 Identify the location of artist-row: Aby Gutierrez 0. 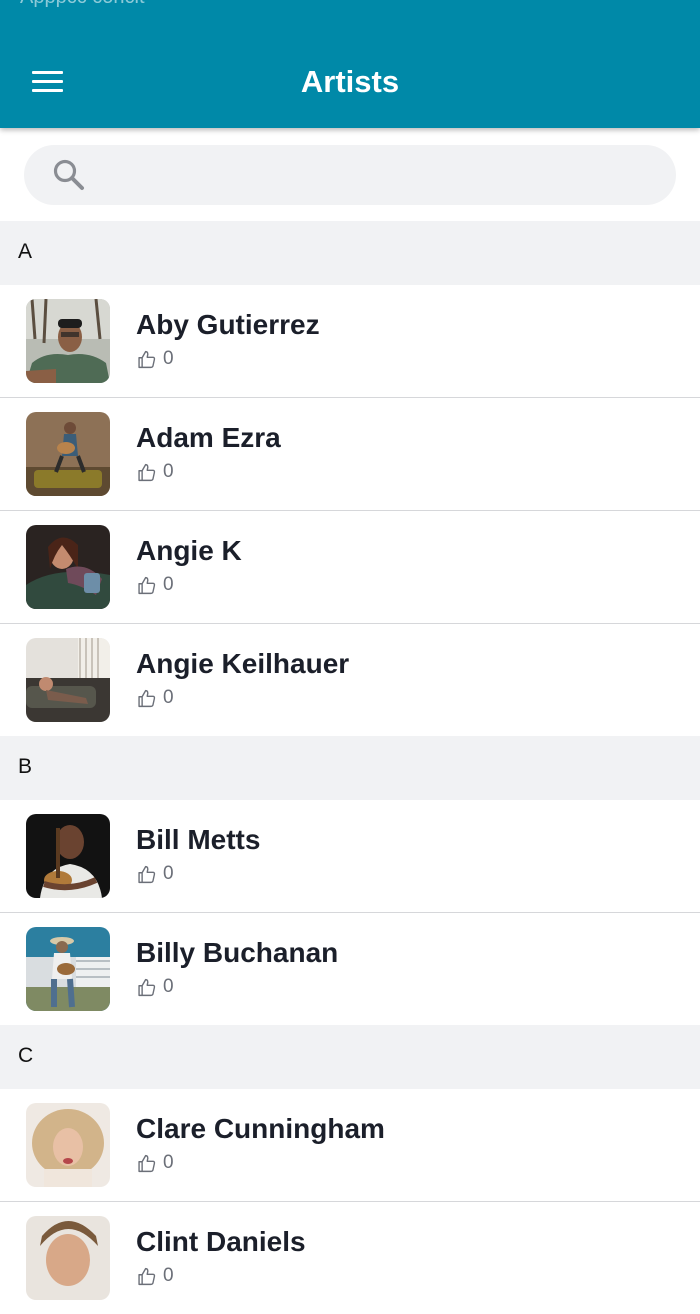
(350, 341).